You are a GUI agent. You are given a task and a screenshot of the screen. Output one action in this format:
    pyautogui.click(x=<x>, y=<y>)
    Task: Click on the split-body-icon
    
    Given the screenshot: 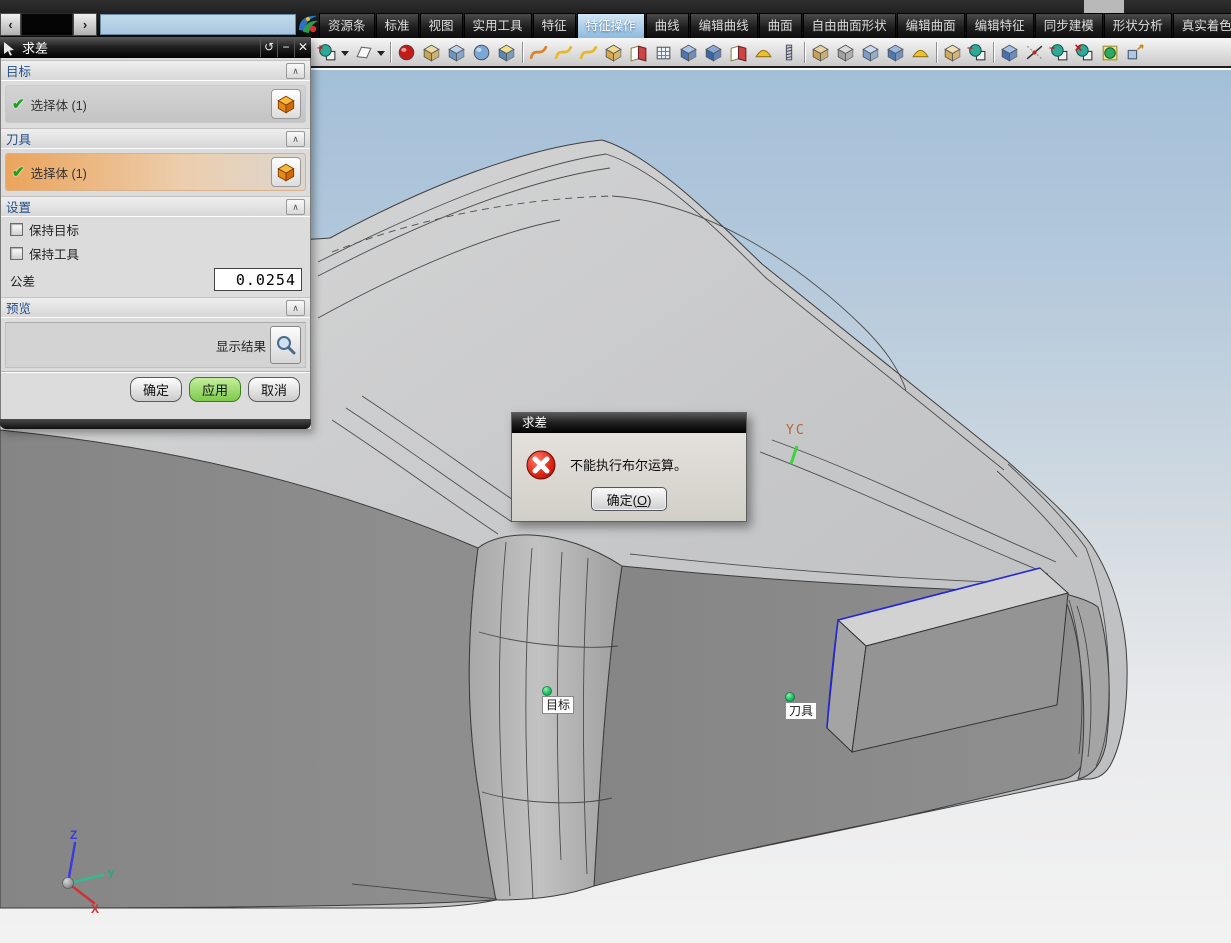 What is the action you would take?
    pyautogui.click(x=845, y=52)
    